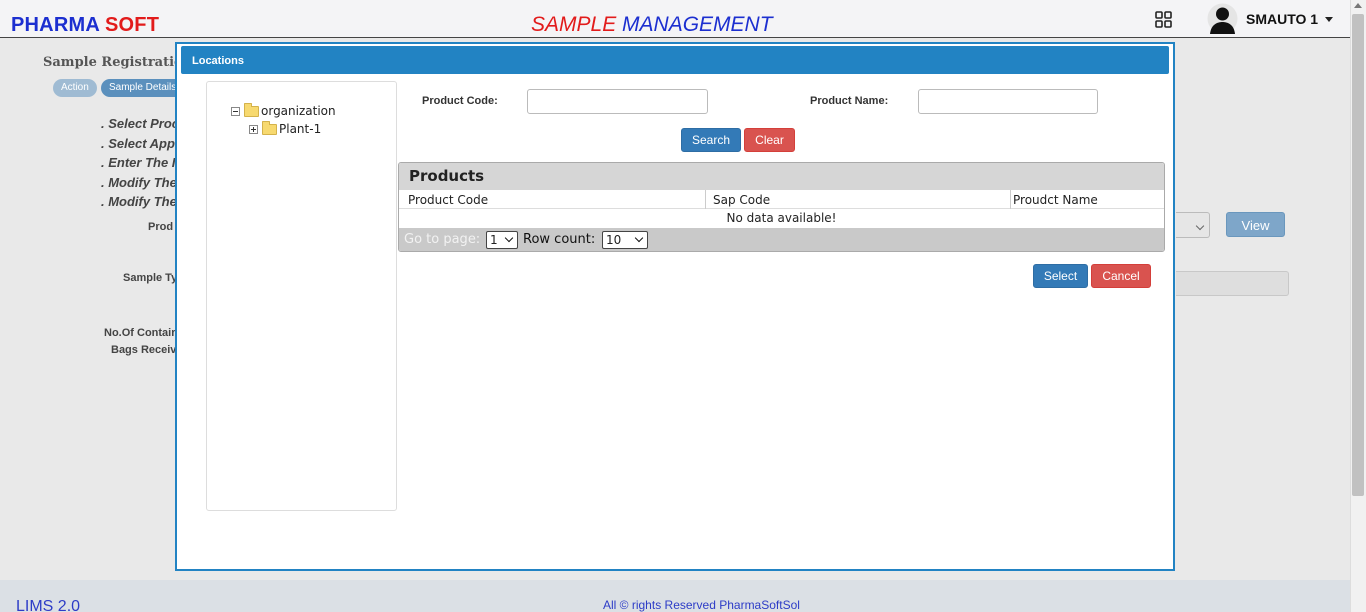 The image size is (1366, 612). I want to click on clear-button: Clear, so click(769, 140).